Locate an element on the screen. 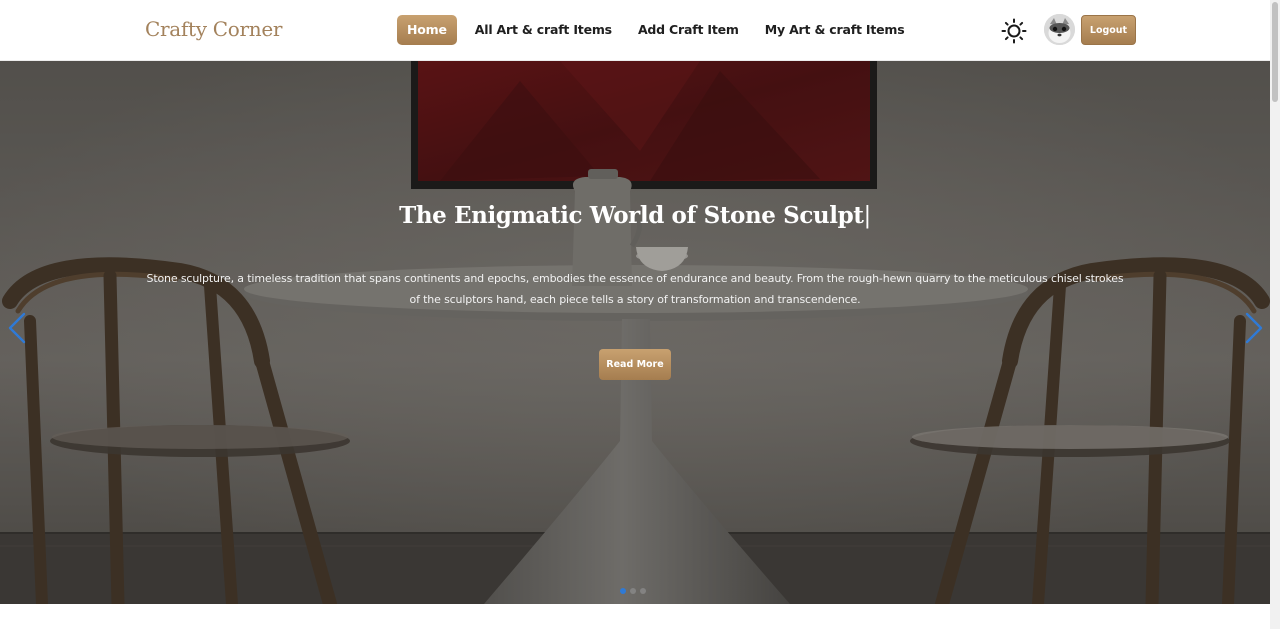 The width and height of the screenshot is (1280, 629). theme-toggle-button is located at coordinates (1014, 31).